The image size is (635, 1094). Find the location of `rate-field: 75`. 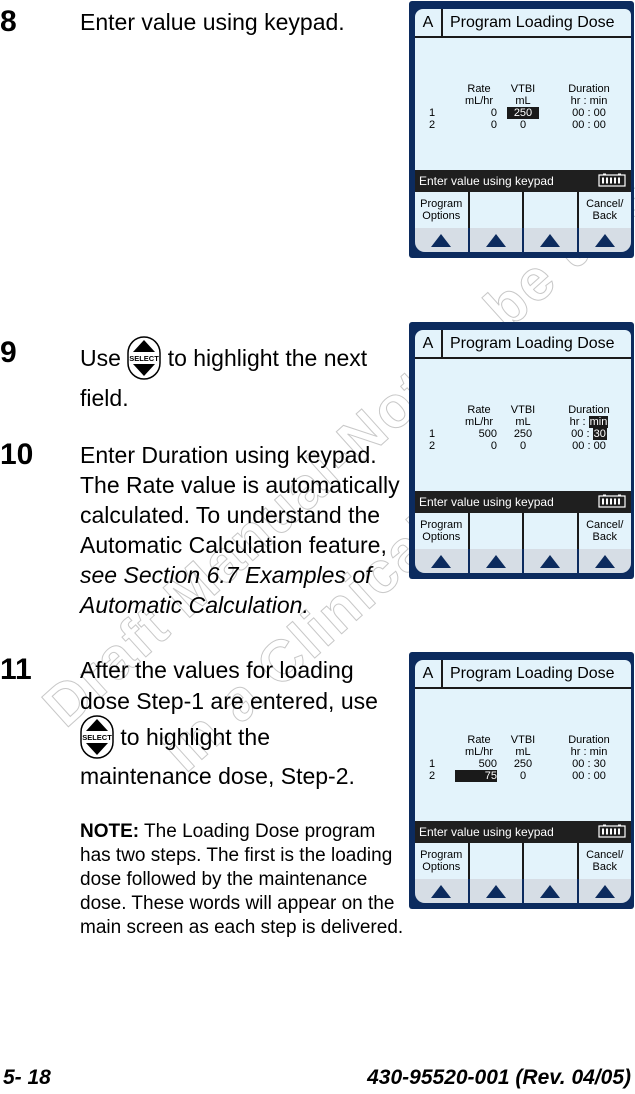

rate-field: 75 is located at coordinates (476, 776).